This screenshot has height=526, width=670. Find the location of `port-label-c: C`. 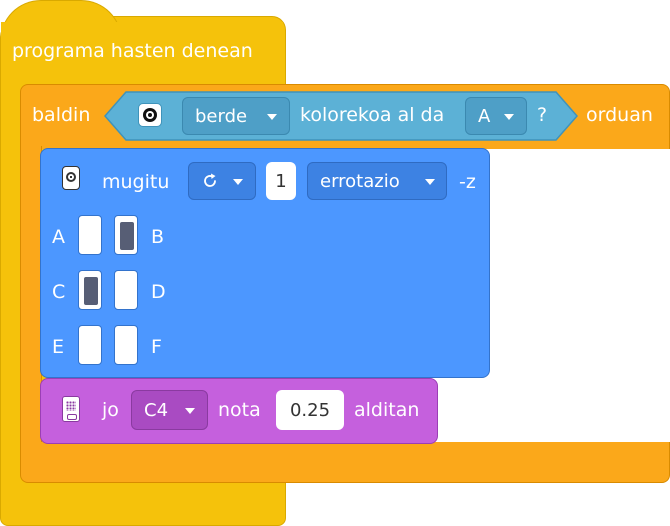

port-label-c: C is located at coordinates (59, 292).